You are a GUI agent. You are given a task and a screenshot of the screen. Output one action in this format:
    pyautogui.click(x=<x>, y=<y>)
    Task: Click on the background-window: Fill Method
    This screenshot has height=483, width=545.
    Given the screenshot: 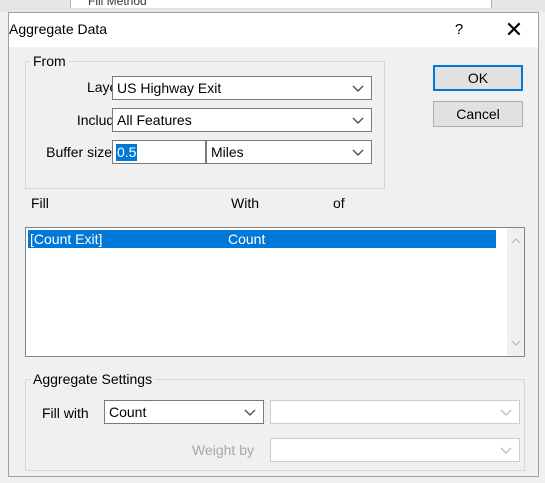 What is the action you would take?
    pyautogui.click(x=272, y=6)
    